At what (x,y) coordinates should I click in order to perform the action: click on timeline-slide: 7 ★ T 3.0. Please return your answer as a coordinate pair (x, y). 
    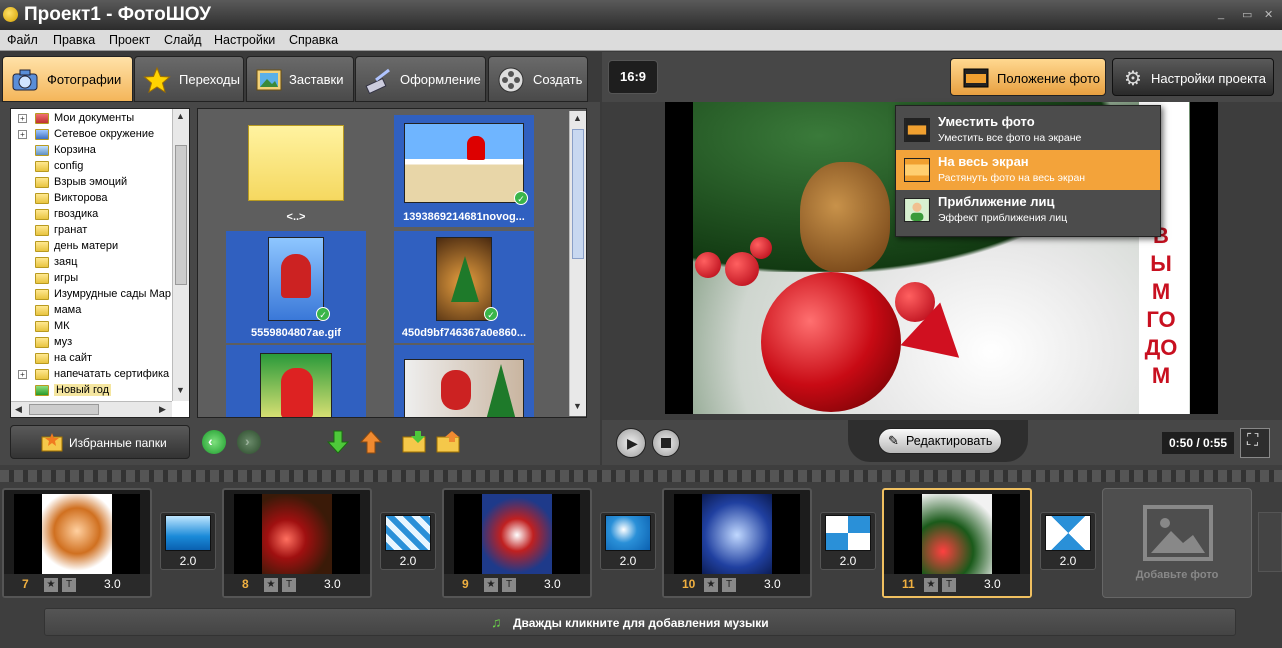
    Looking at the image, I should click on (77, 543).